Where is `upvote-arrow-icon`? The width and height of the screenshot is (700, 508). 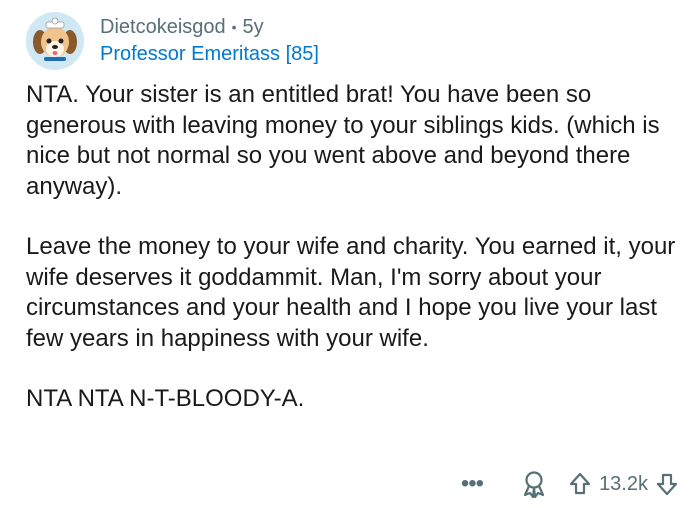
upvote-arrow-icon is located at coordinates (580, 484).